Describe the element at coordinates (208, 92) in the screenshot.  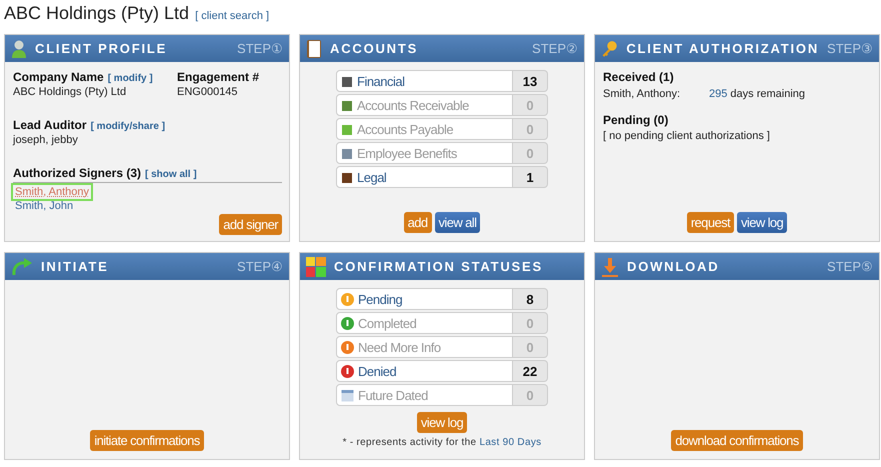
I see `field-value: ENG000145` at that location.